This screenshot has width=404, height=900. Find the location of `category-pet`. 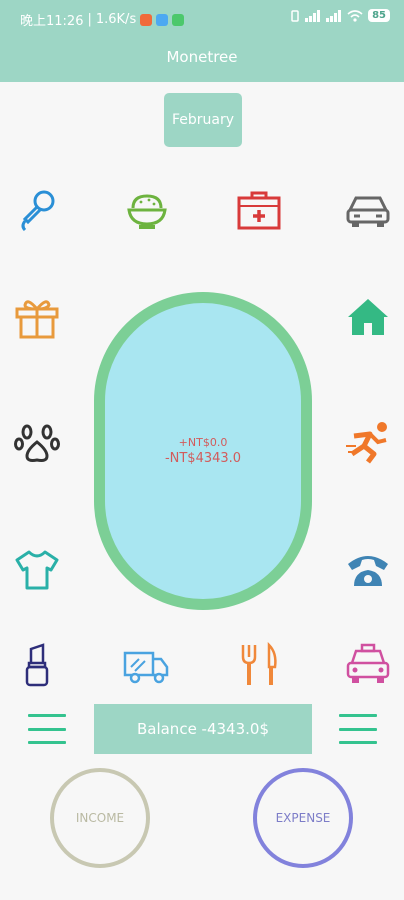

category-pet is located at coordinates (37, 442).